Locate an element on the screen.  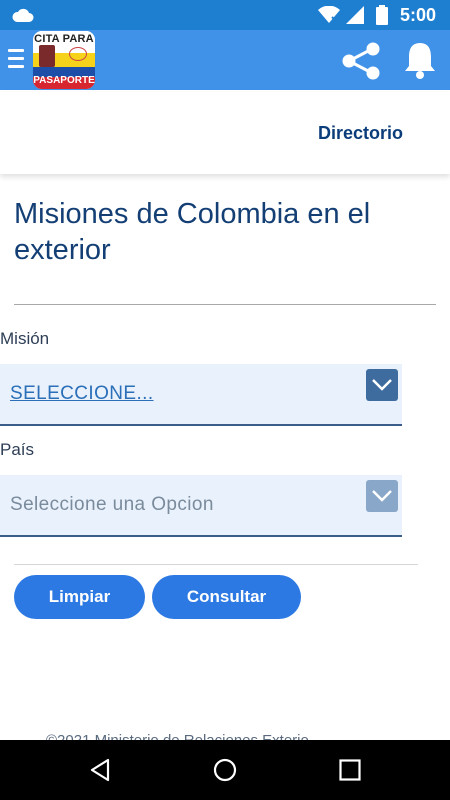
share-icon is located at coordinates (361, 61).